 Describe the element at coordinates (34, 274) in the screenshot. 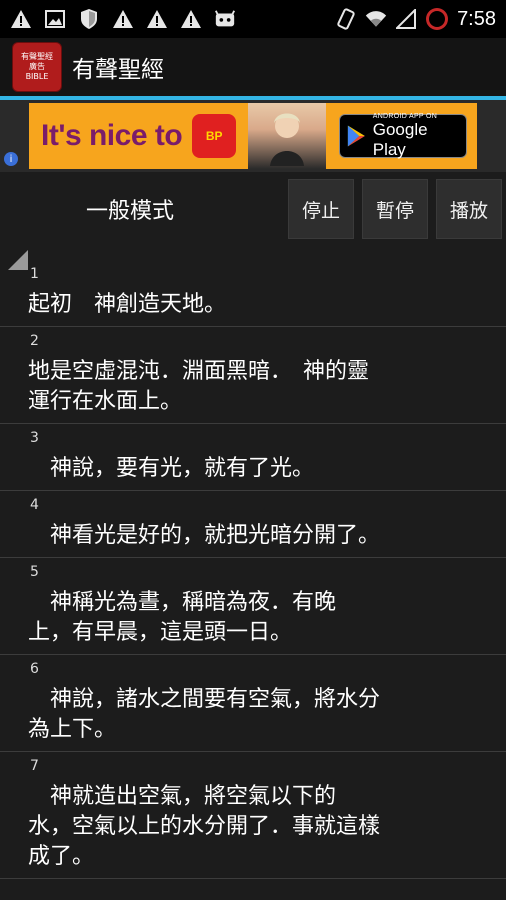

I see `verse-number: 1` at that location.